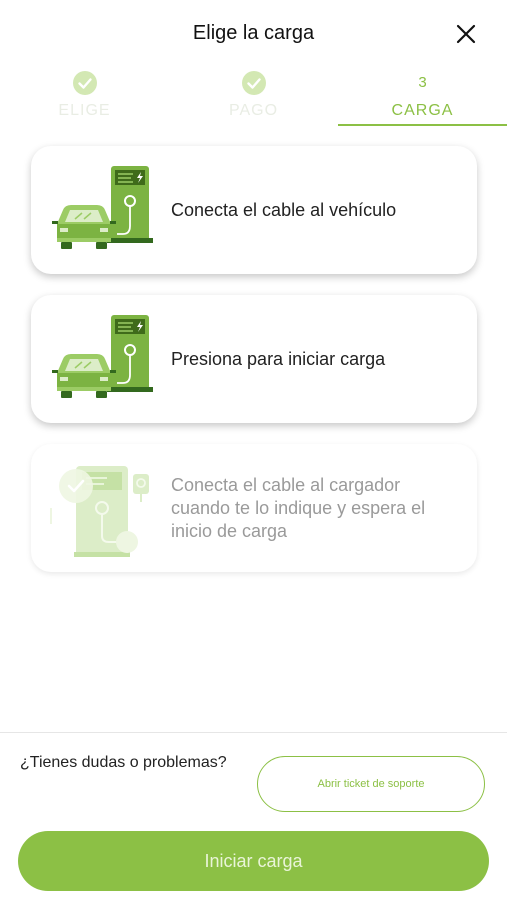 The image size is (507, 900). I want to click on step-elige: ELIGE, so click(84, 97).